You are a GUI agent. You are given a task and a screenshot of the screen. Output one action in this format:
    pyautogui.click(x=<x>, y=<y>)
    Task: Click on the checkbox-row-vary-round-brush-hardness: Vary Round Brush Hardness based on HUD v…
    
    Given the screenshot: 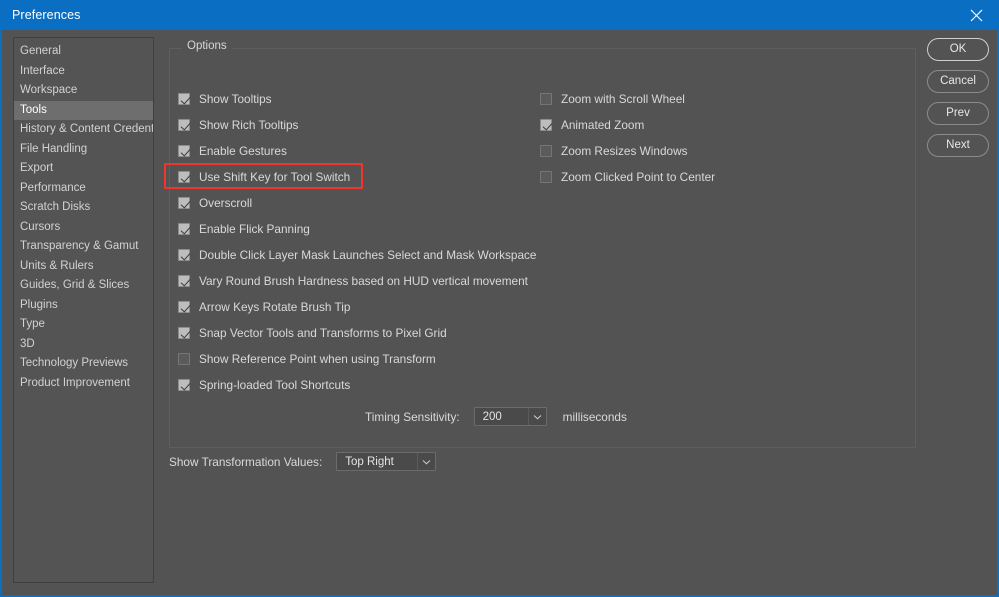 What is the action you would take?
    pyautogui.click(x=353, y=281)
    